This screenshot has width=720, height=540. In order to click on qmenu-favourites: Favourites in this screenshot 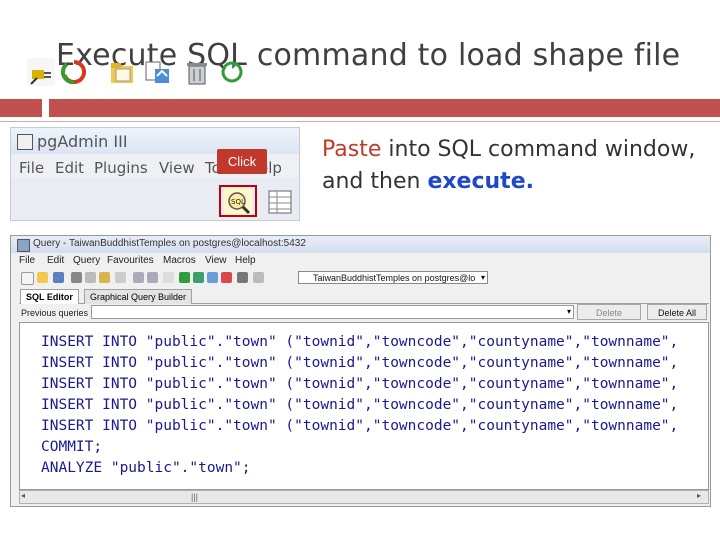, I will do `click(130, 260)`.